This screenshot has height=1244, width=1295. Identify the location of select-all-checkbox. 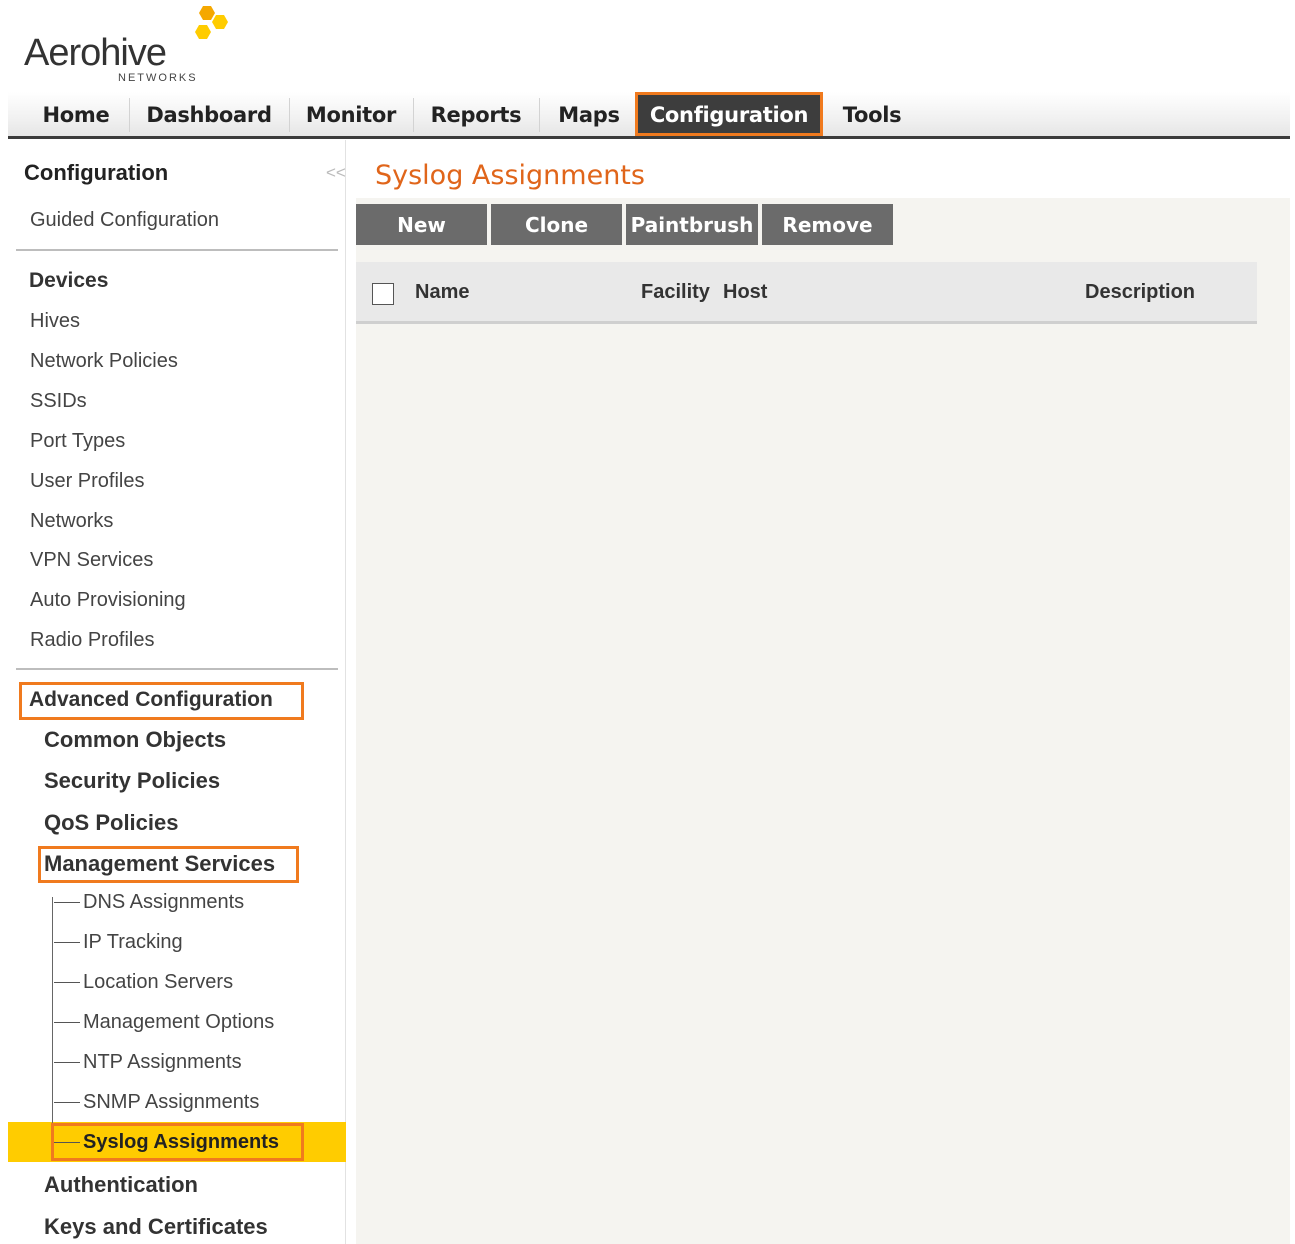
(383, 294).